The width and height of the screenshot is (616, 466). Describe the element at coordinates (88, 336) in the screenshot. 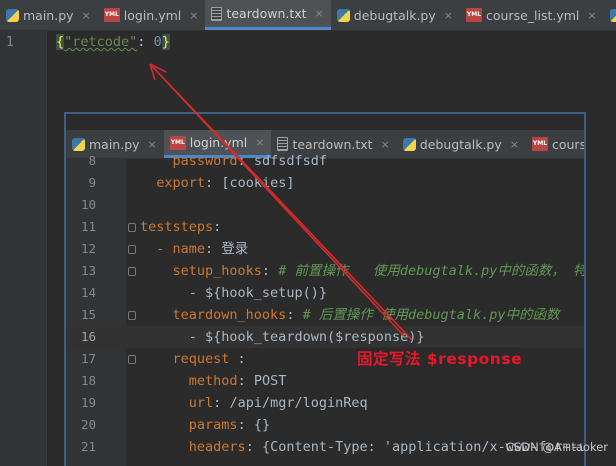

I see `line-number: 16` at that location.